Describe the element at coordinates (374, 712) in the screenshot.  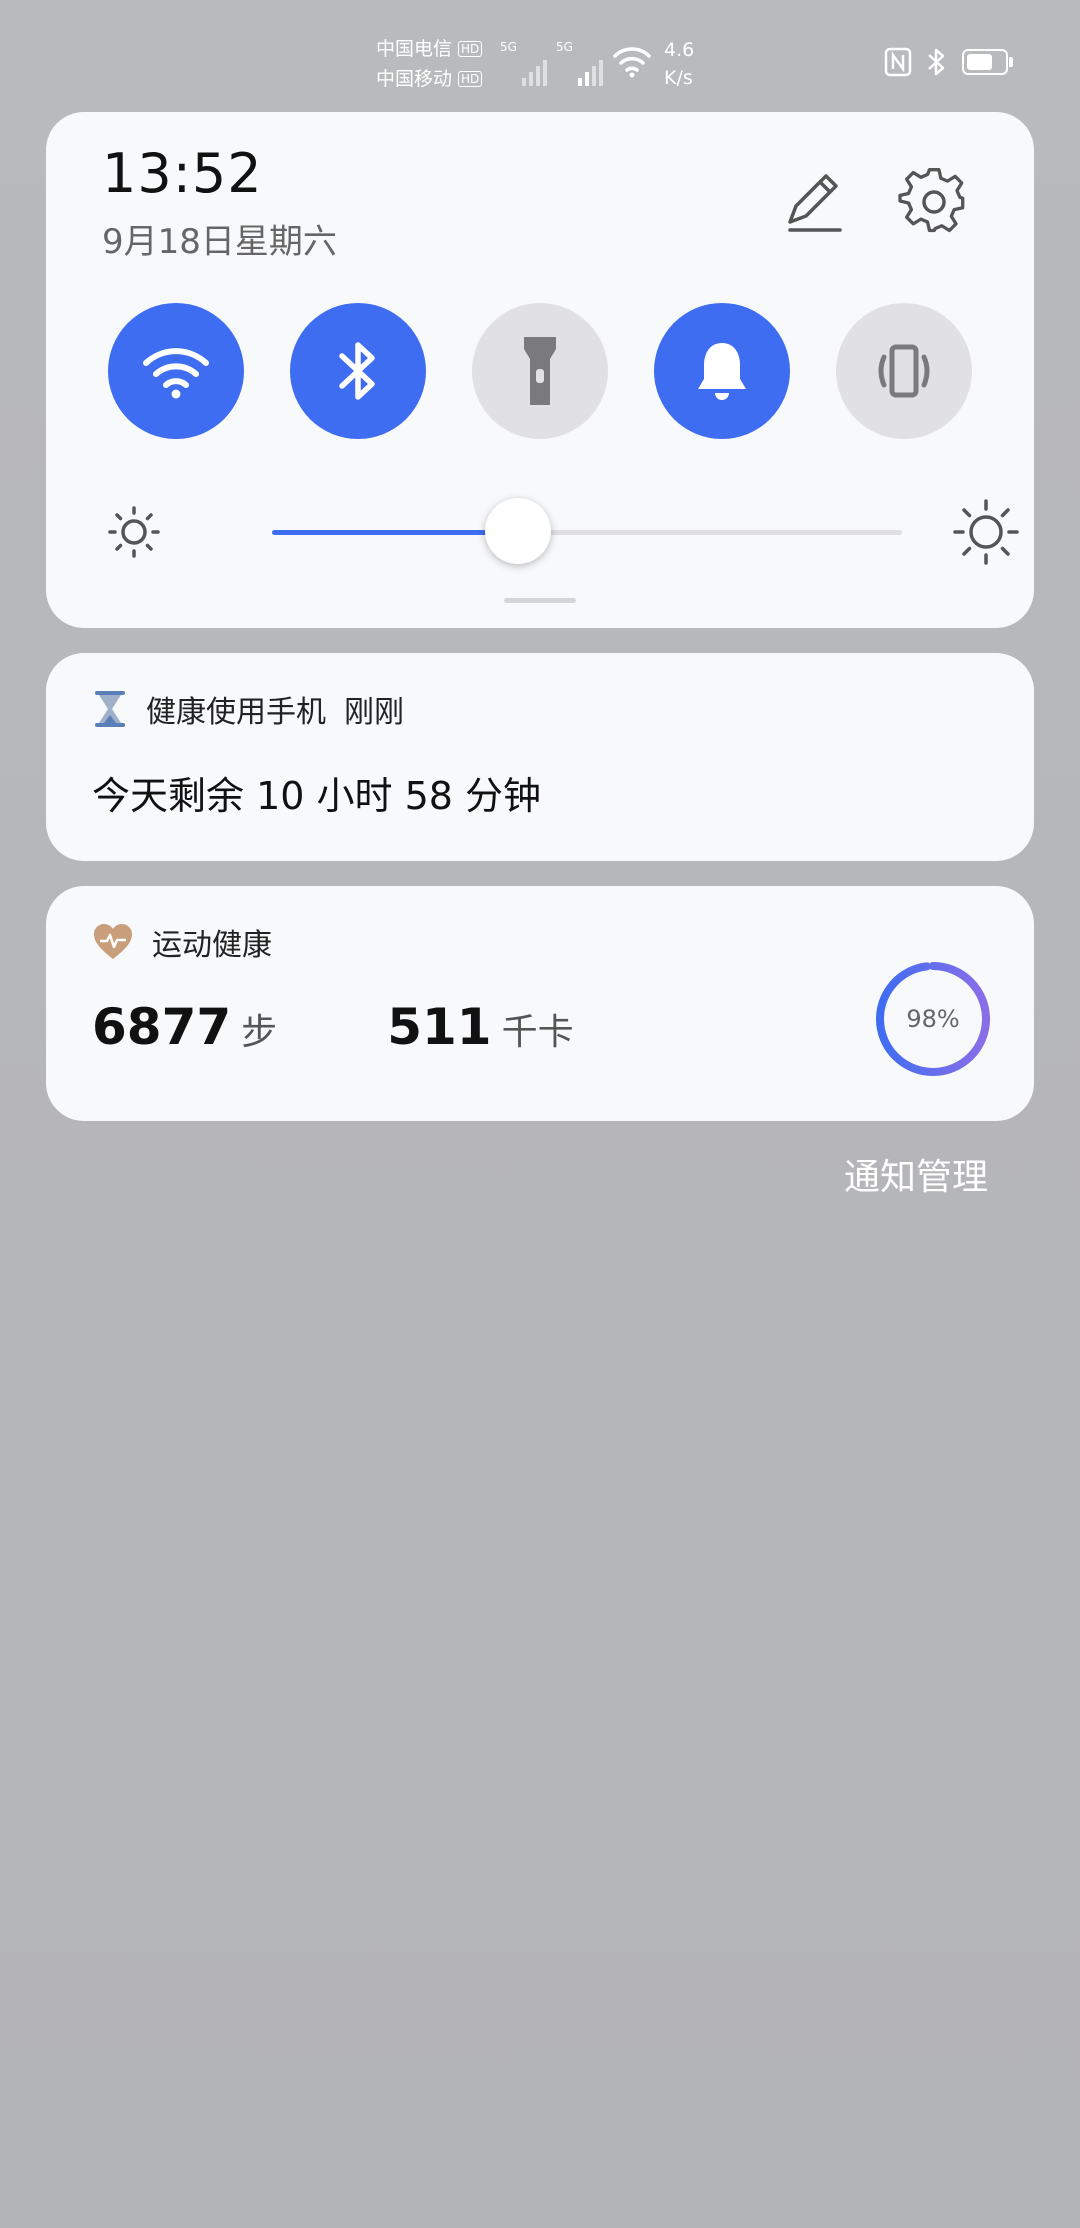
I see `notification-time: 刚刚` at that location.